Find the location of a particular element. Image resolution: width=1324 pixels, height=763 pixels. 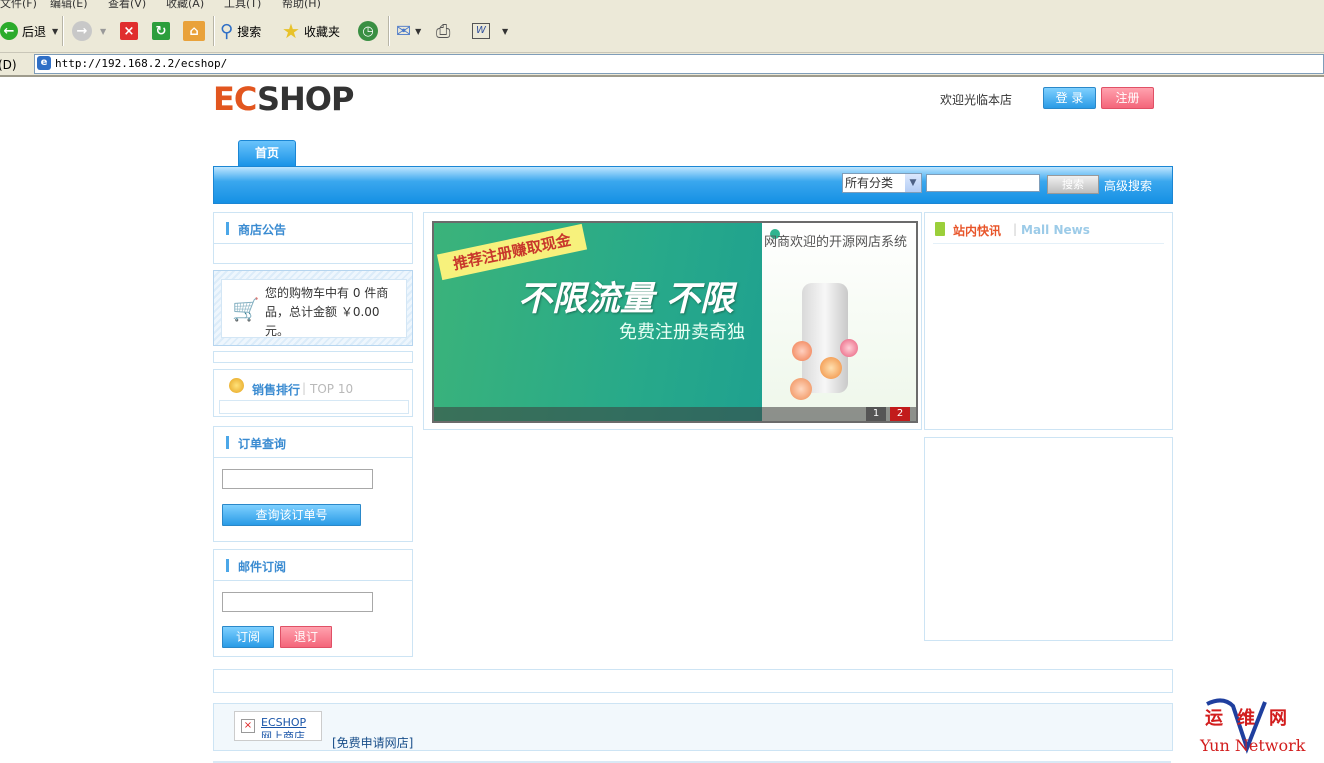

address-url: http://192.168.2.2/ecshop/ is located at coordinates (141, 63).